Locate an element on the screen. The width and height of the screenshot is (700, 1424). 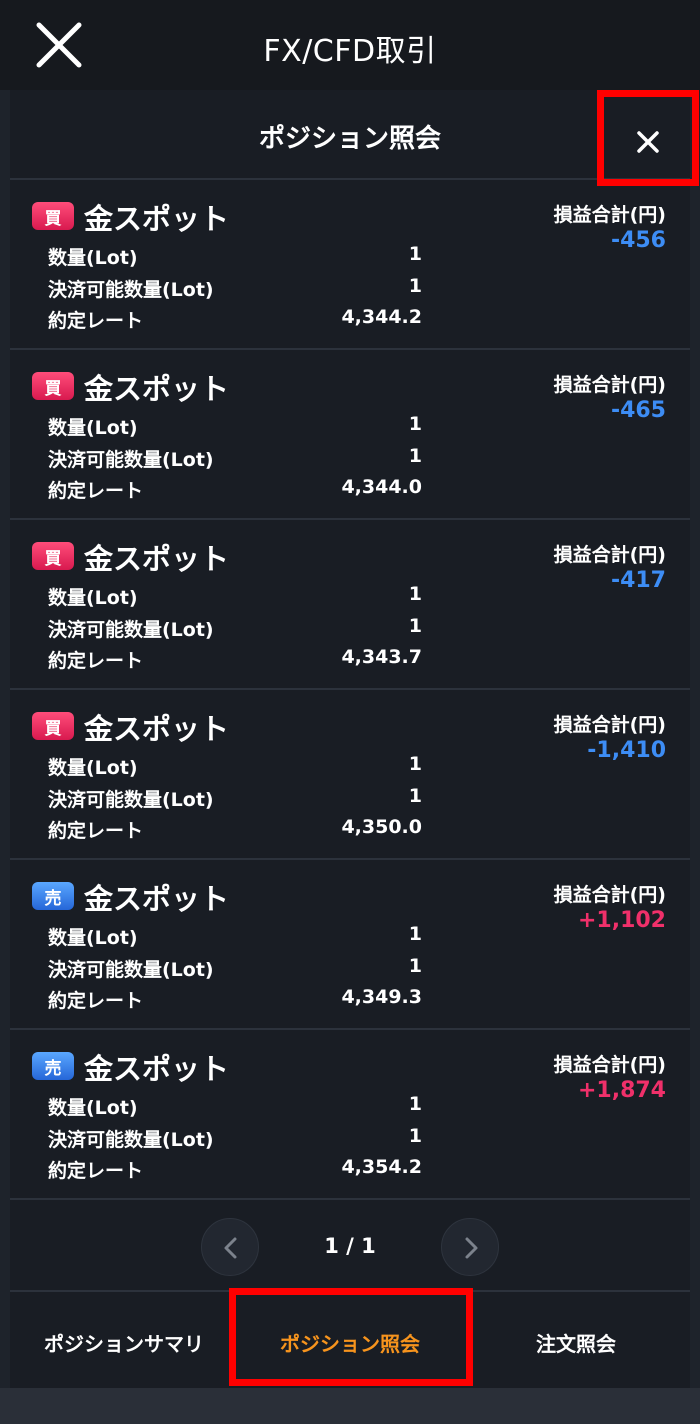
pagination: 1 / 1 is located at coordinates (350, 1248).